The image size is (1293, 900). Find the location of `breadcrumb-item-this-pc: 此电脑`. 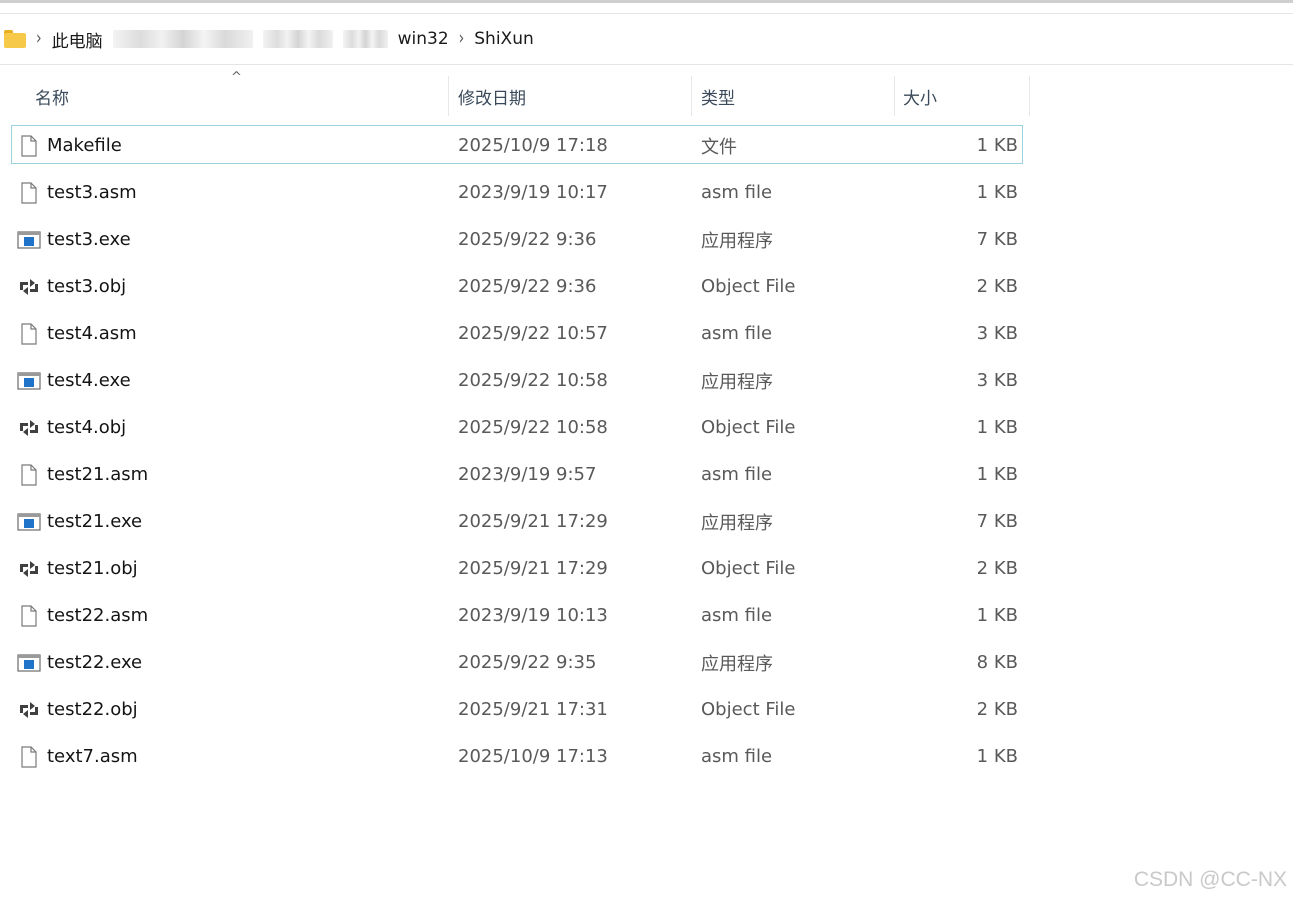

breadcrumb-item-this-pc: 此电脑 is located at coordinates (77, 39).